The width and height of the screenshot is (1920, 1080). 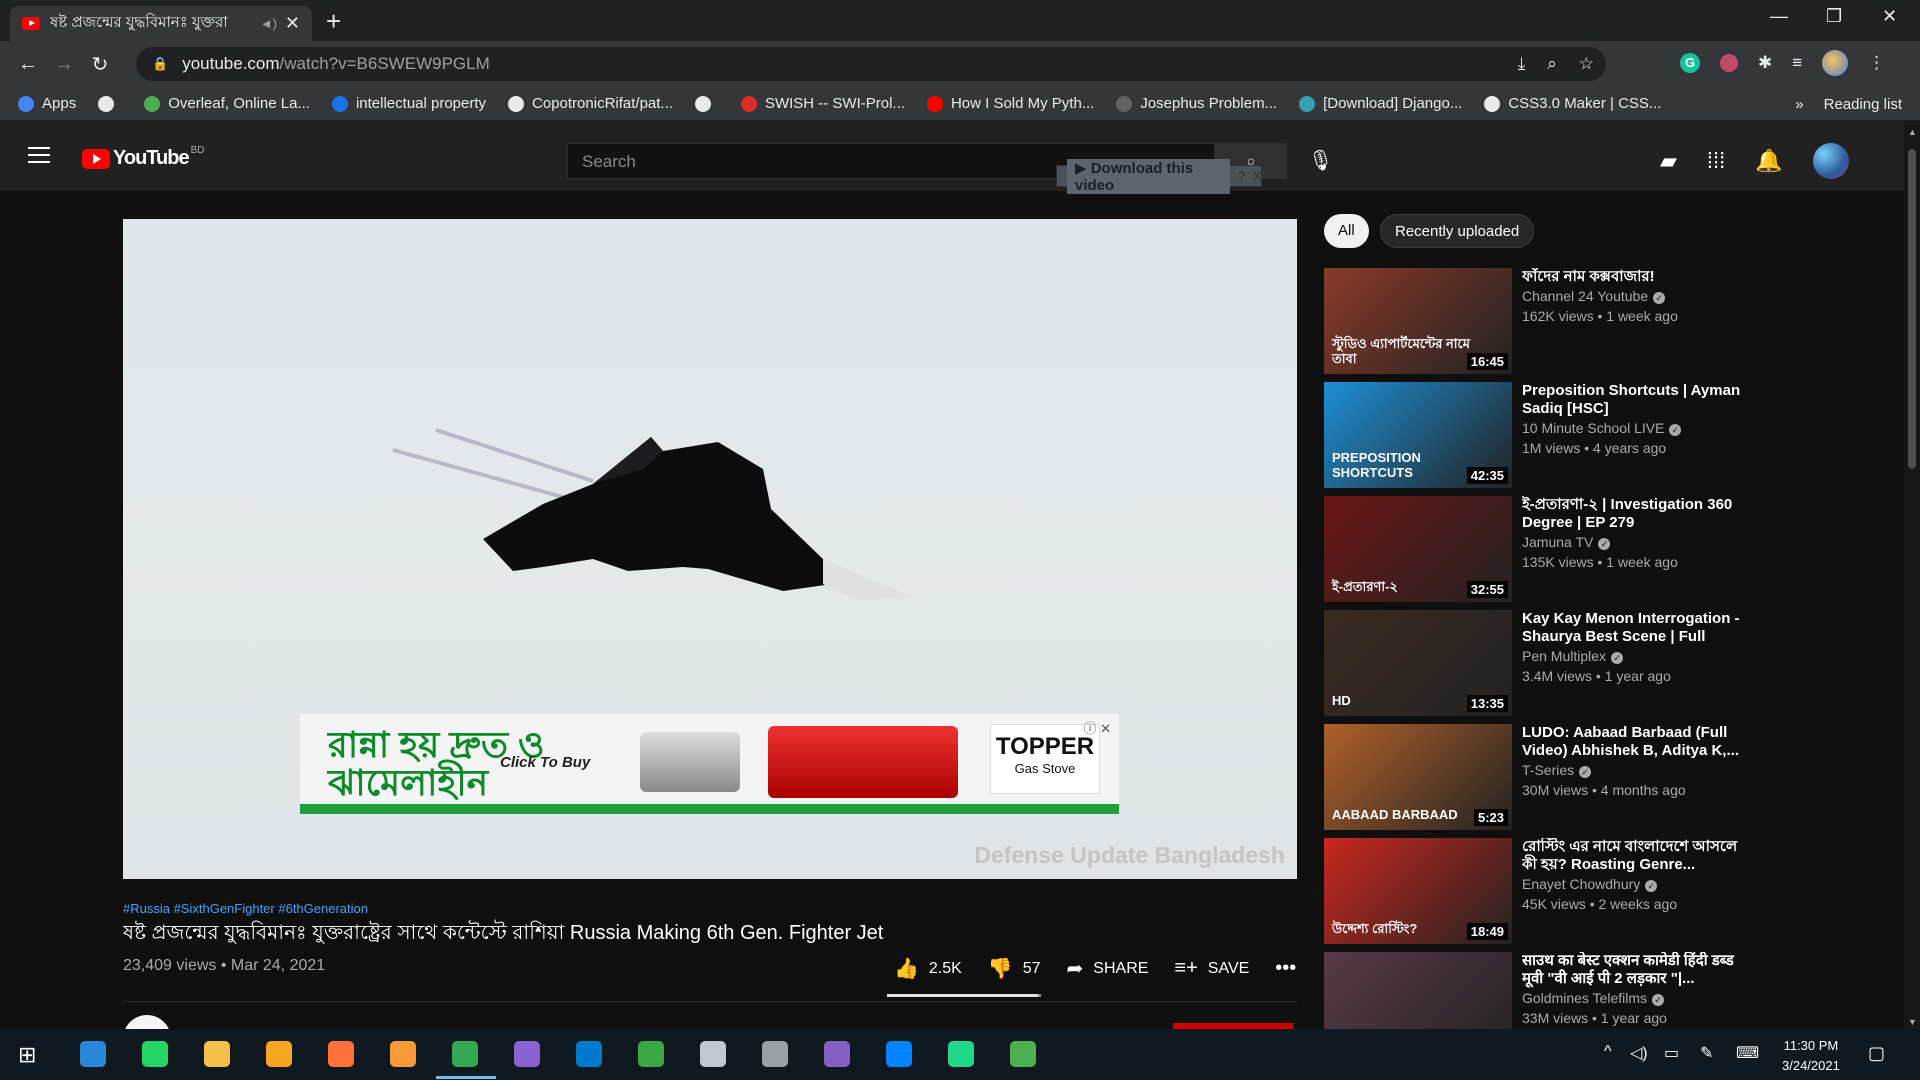 What do you see at coordinates (1799, 104) in the screenshot?
I see `more-bookmarks-button: »` at bounding box center [1799, 104].